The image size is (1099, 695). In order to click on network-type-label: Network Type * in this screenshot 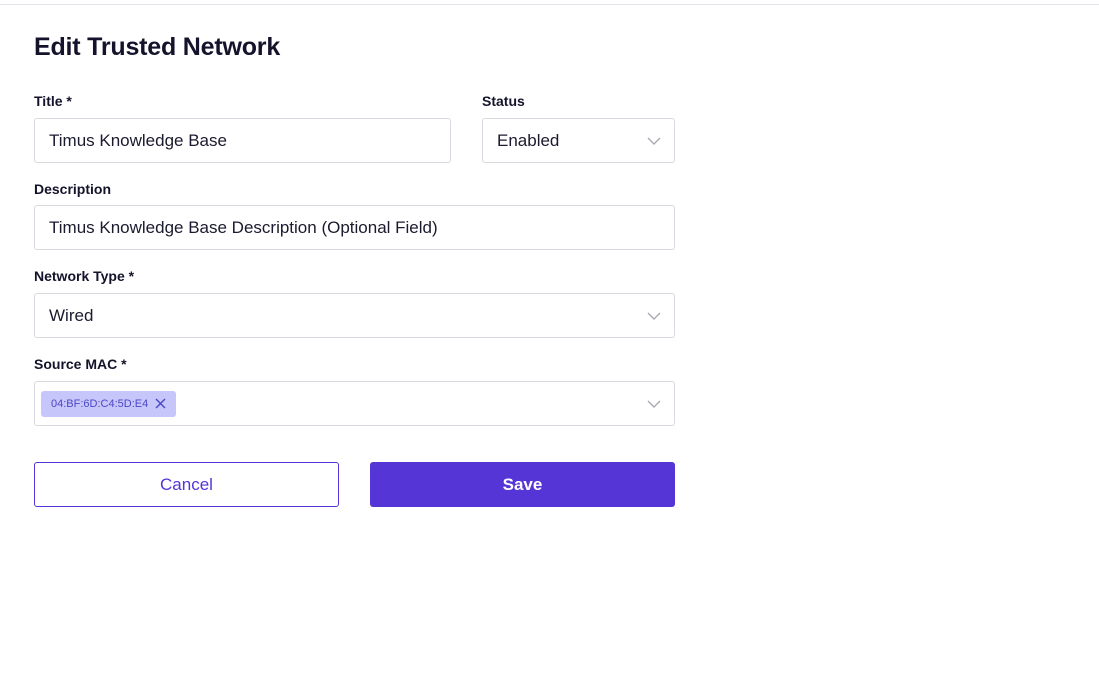, I will do `click(84, 276)`.